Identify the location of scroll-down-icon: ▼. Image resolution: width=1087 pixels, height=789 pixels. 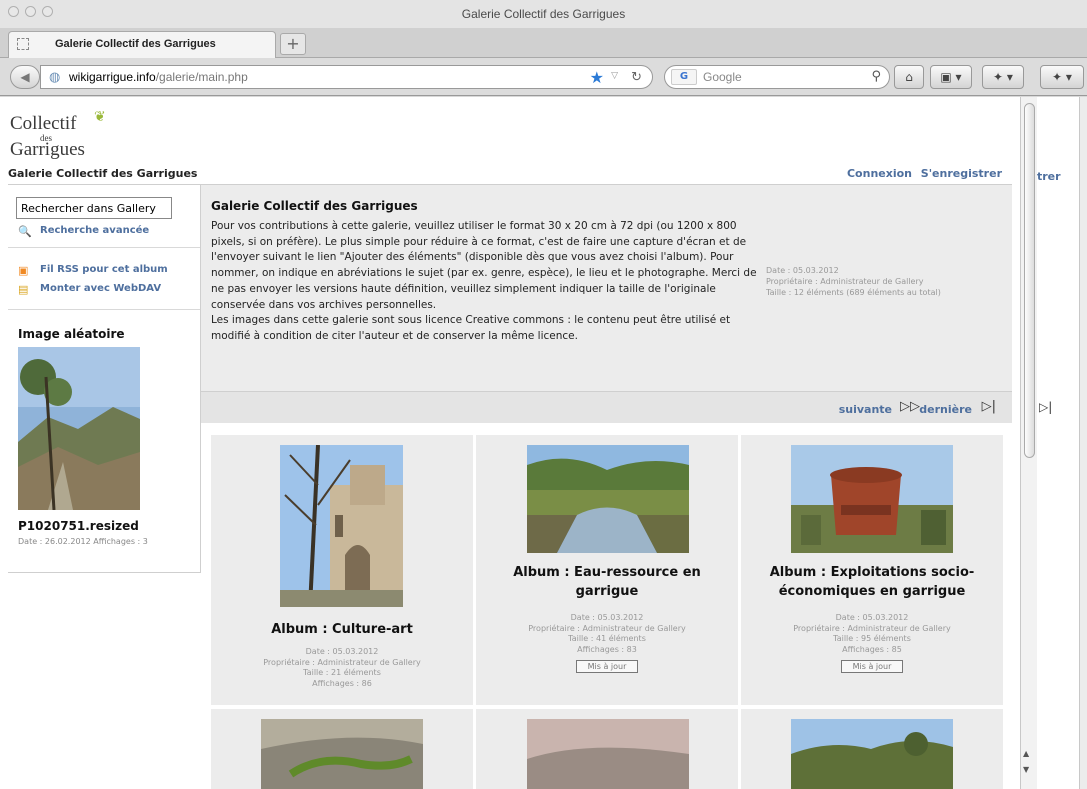
(1026, 769).